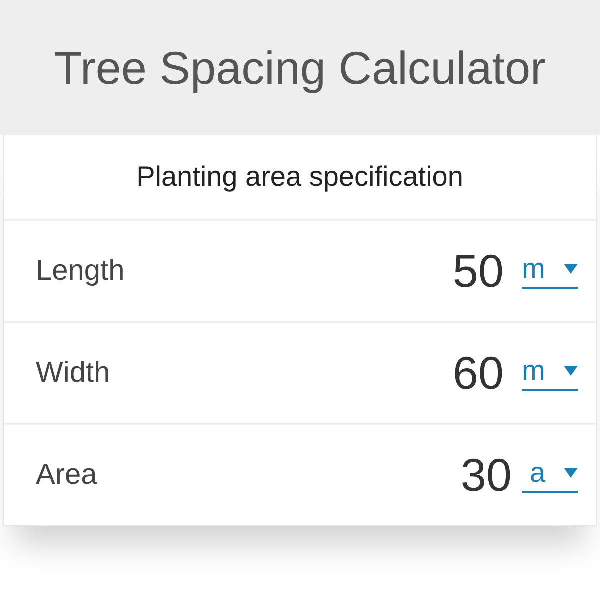 The height and width of the screenshot is (600, 600). What do you see at coordinates (457, 475) in the screenshot?
I see `value-field: 30` at bounding box center [457, 475].